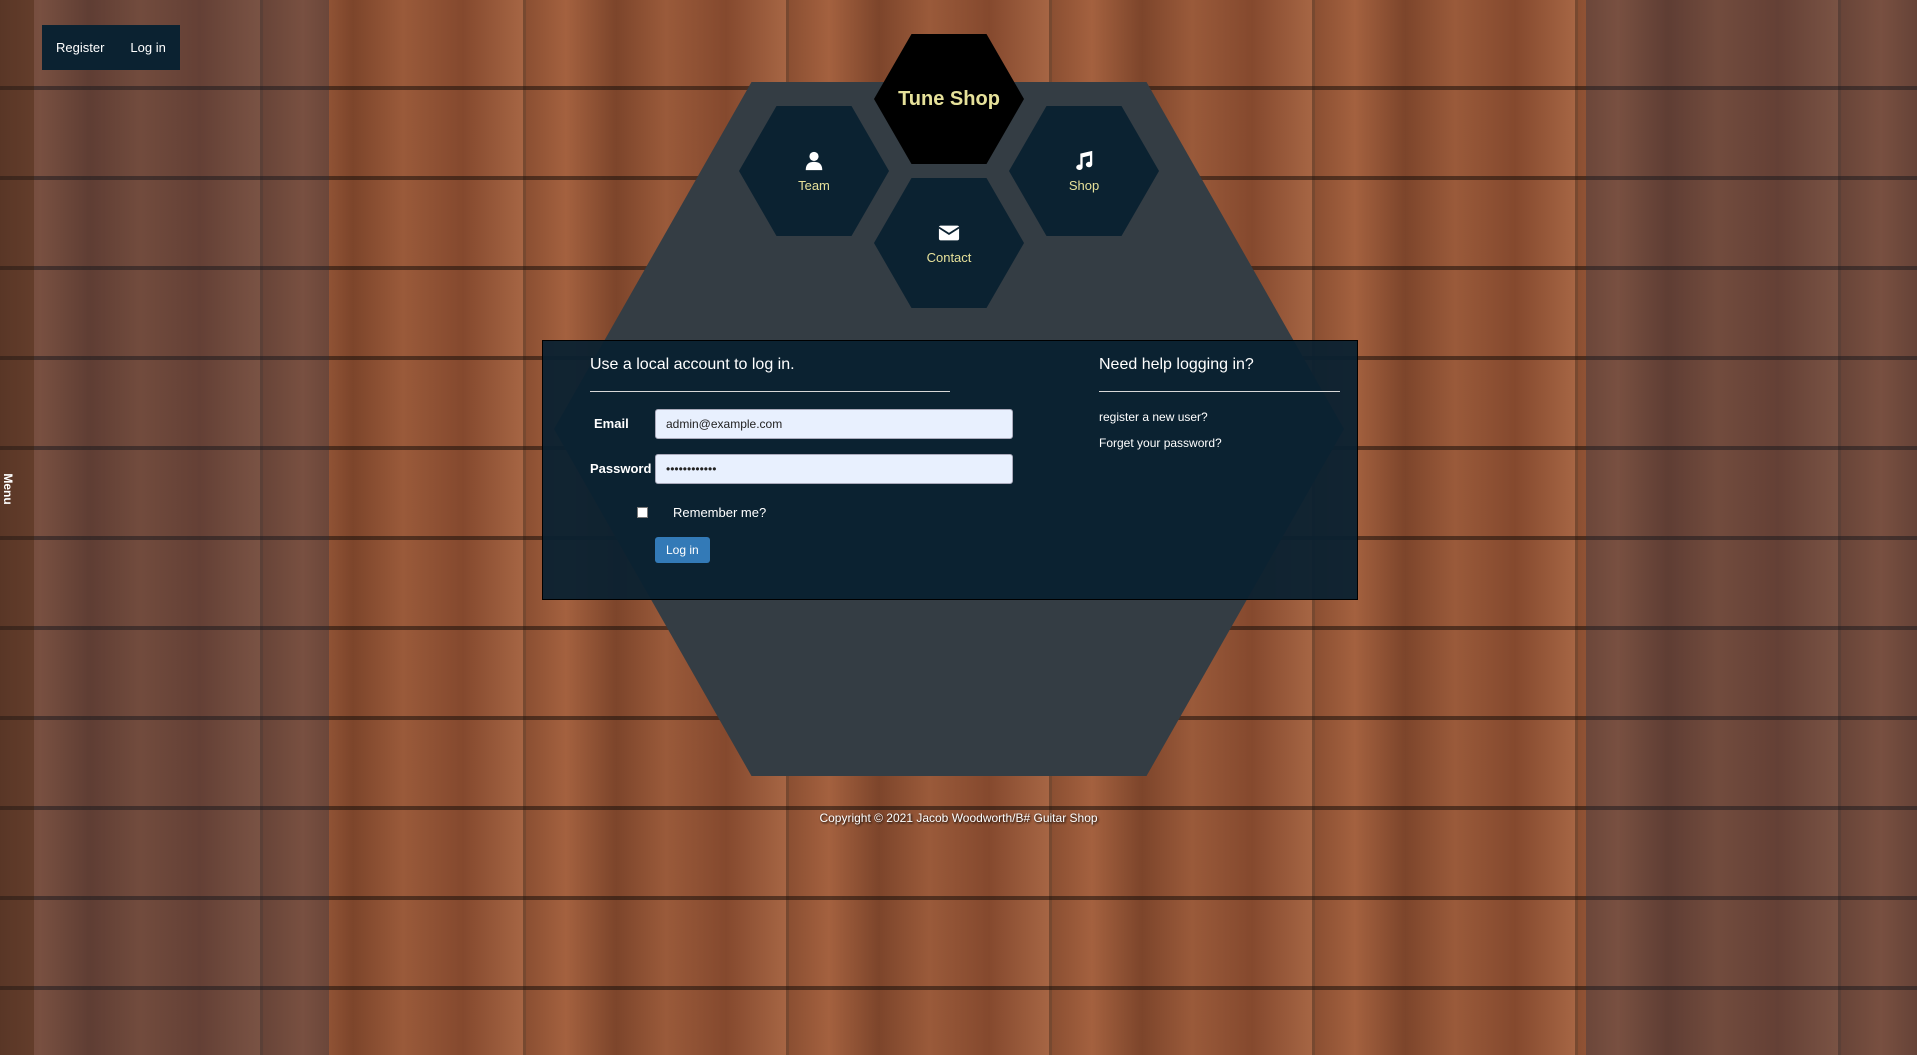  Describe the element at coordinates (147, 47) in the screenshot. I see `login-link: Log in` at that location.